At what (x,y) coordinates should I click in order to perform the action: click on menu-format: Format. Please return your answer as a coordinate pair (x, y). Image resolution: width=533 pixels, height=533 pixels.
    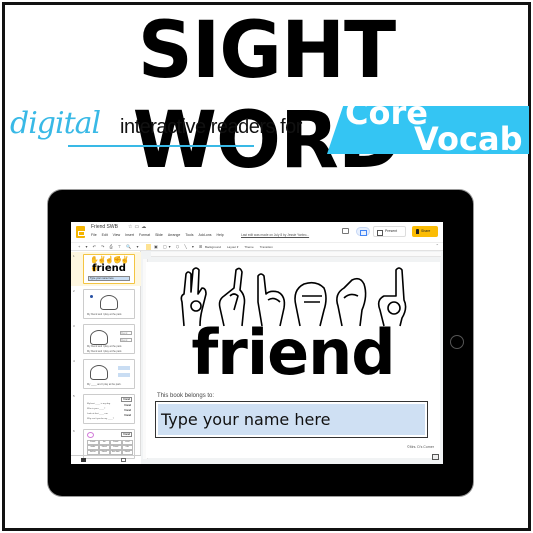
    Looking at the image, I should click on (144, 235).